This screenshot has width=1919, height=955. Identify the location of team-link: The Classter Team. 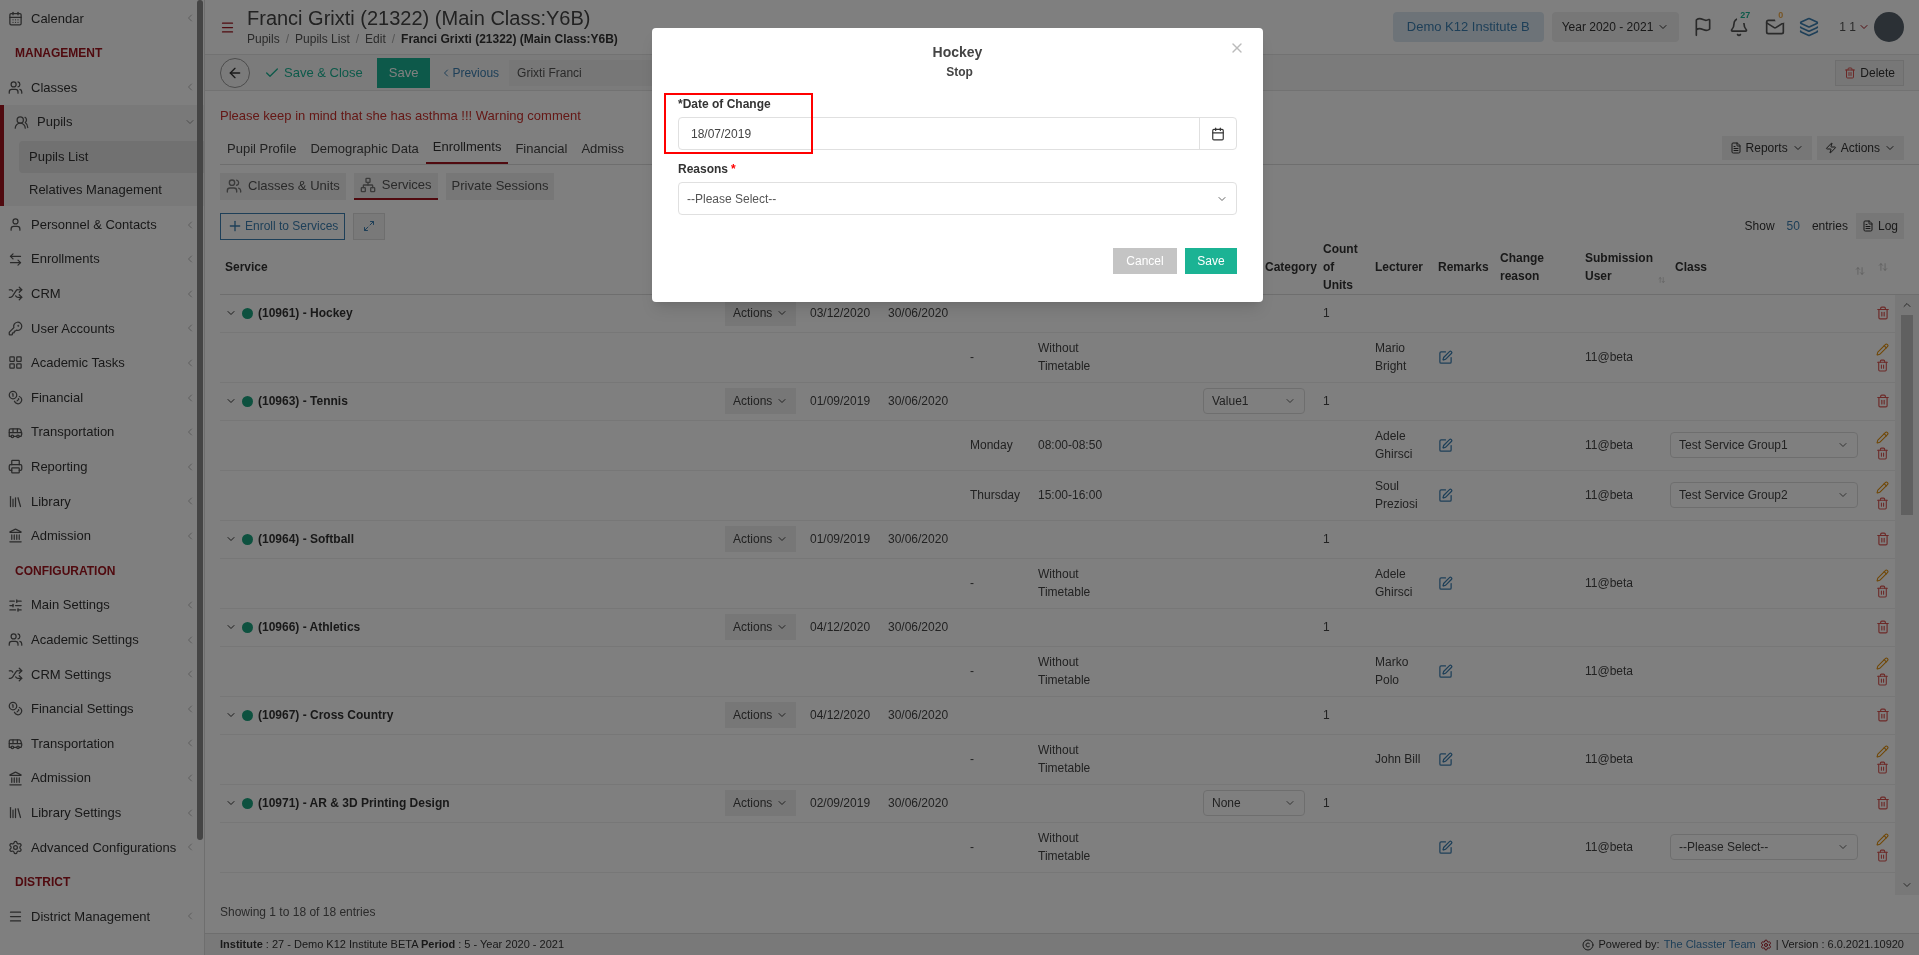
(1709, 944).